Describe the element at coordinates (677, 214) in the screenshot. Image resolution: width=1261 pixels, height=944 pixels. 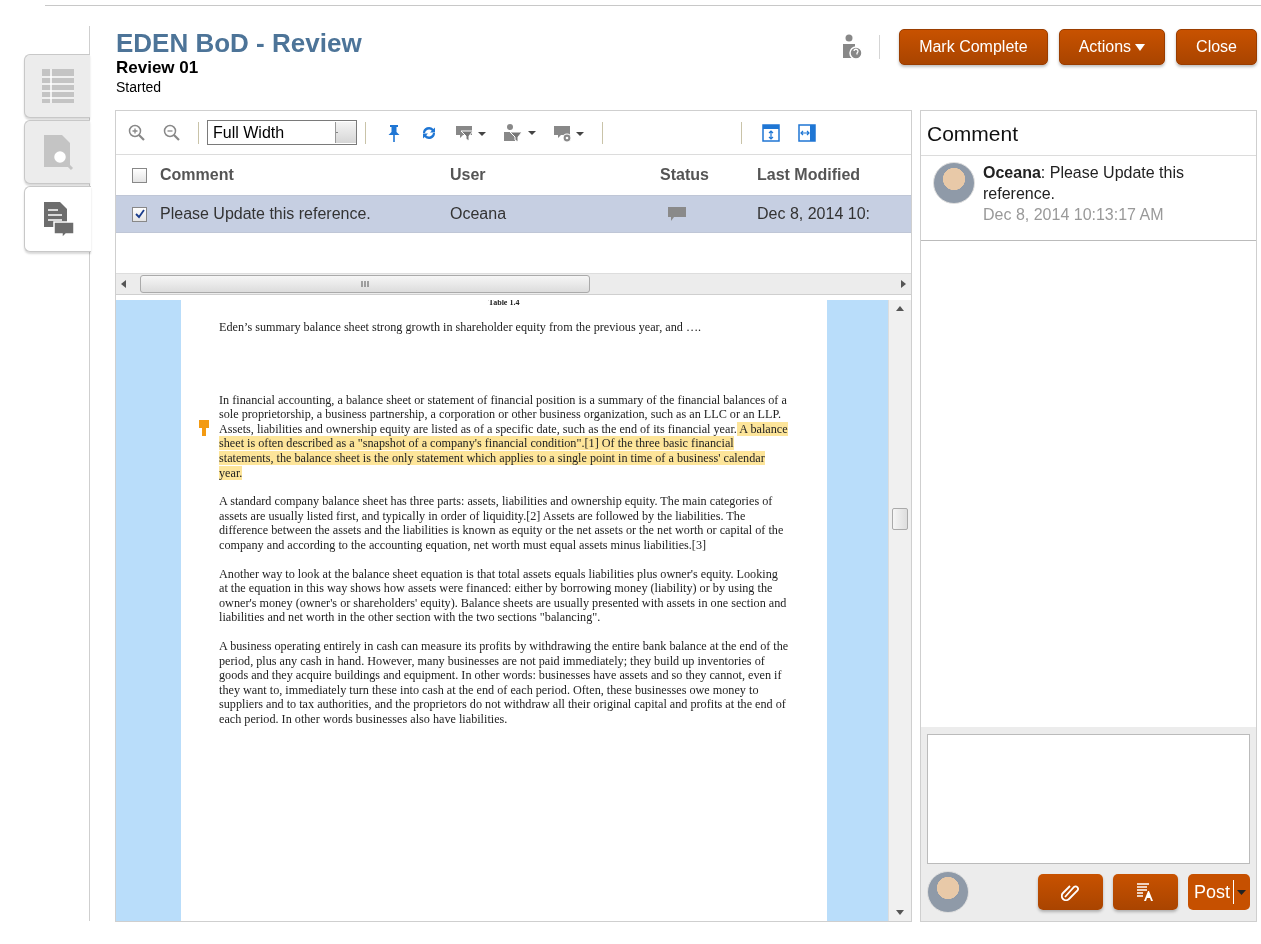
I see `comment-status-icon` at that location.